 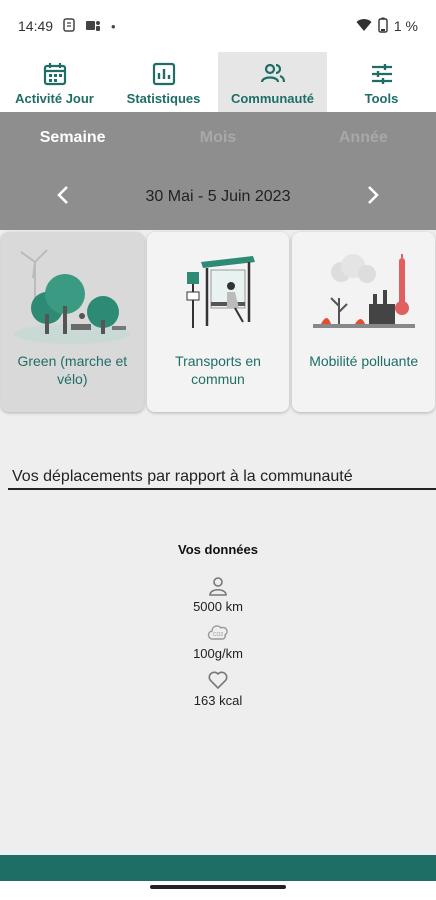 I want to click on data-title: Vos données, so click(x=218, y=549).